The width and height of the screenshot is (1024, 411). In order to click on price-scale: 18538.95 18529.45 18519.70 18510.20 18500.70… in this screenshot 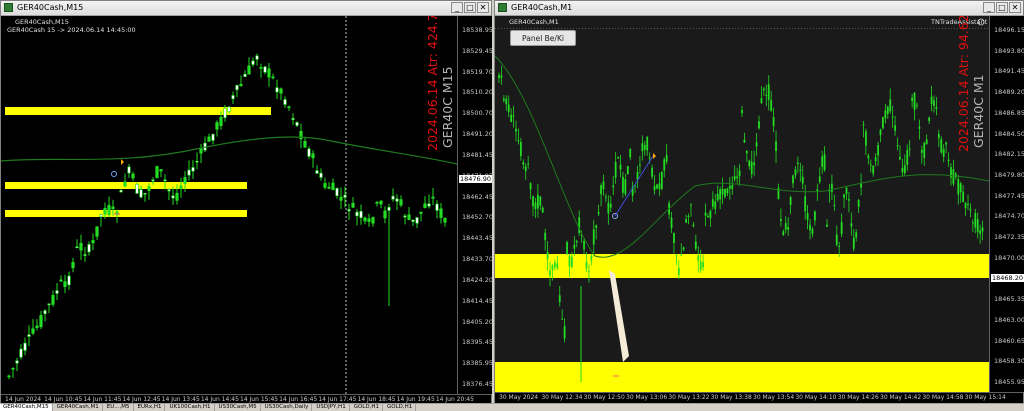, I will do `click(474, 205)`.